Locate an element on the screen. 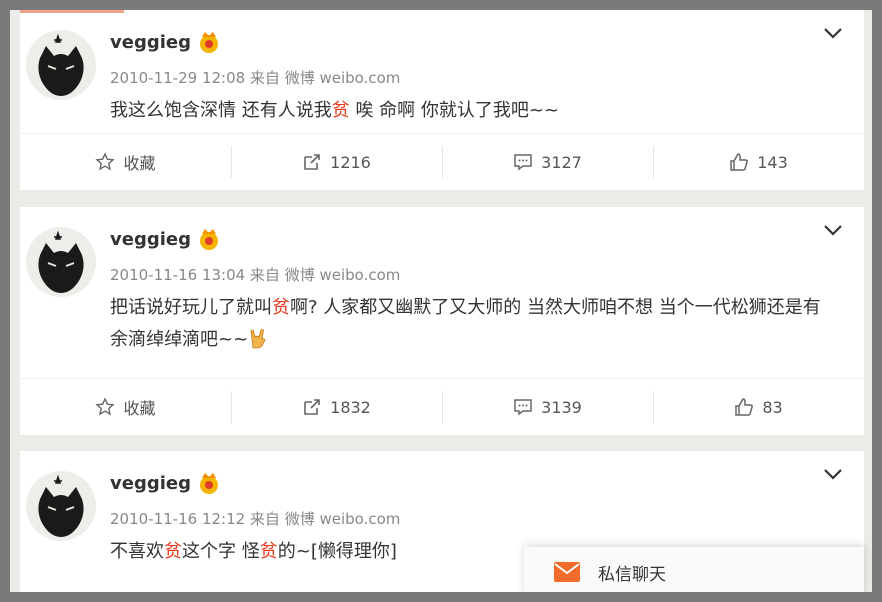 The height and width of the screenshot is (602, 882). private-message-popup: 私信聊天 is located at coordinates (694, 572).